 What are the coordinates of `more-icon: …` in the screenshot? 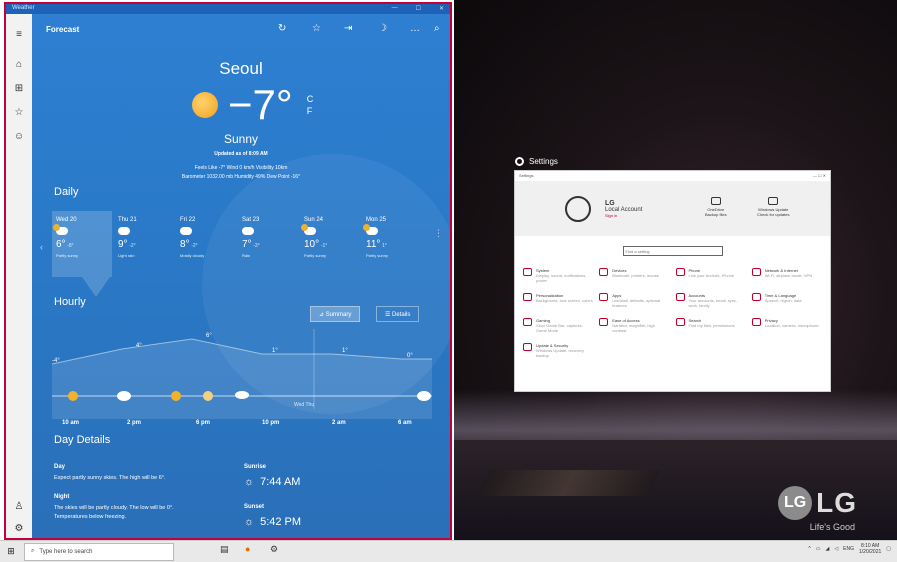 It's located at (415, 28).